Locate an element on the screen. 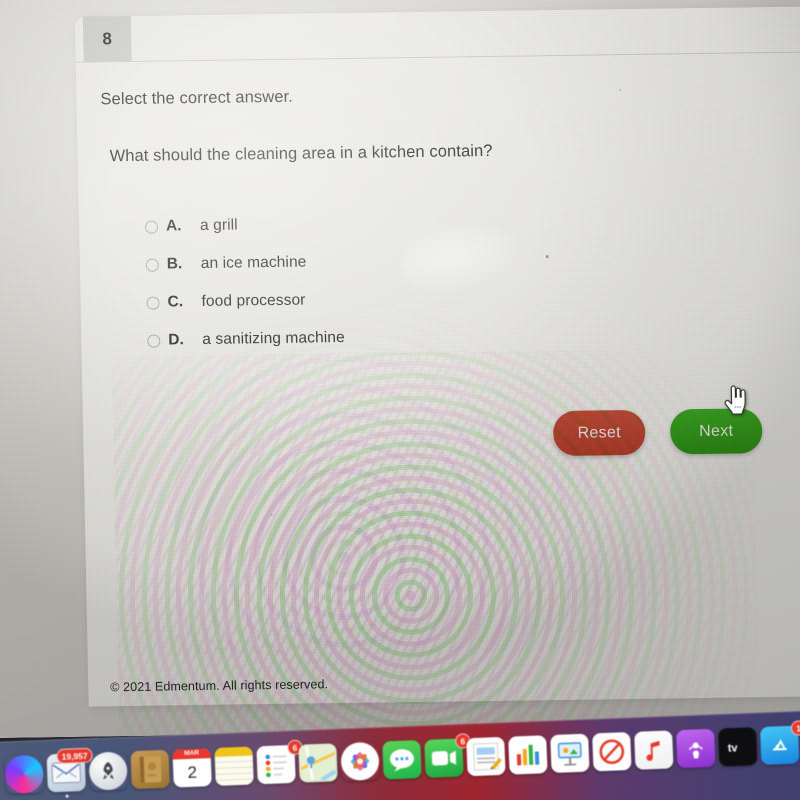 This screenshot has width=800, height=800. dock-item-contacts is located at coordinates (150, 769).